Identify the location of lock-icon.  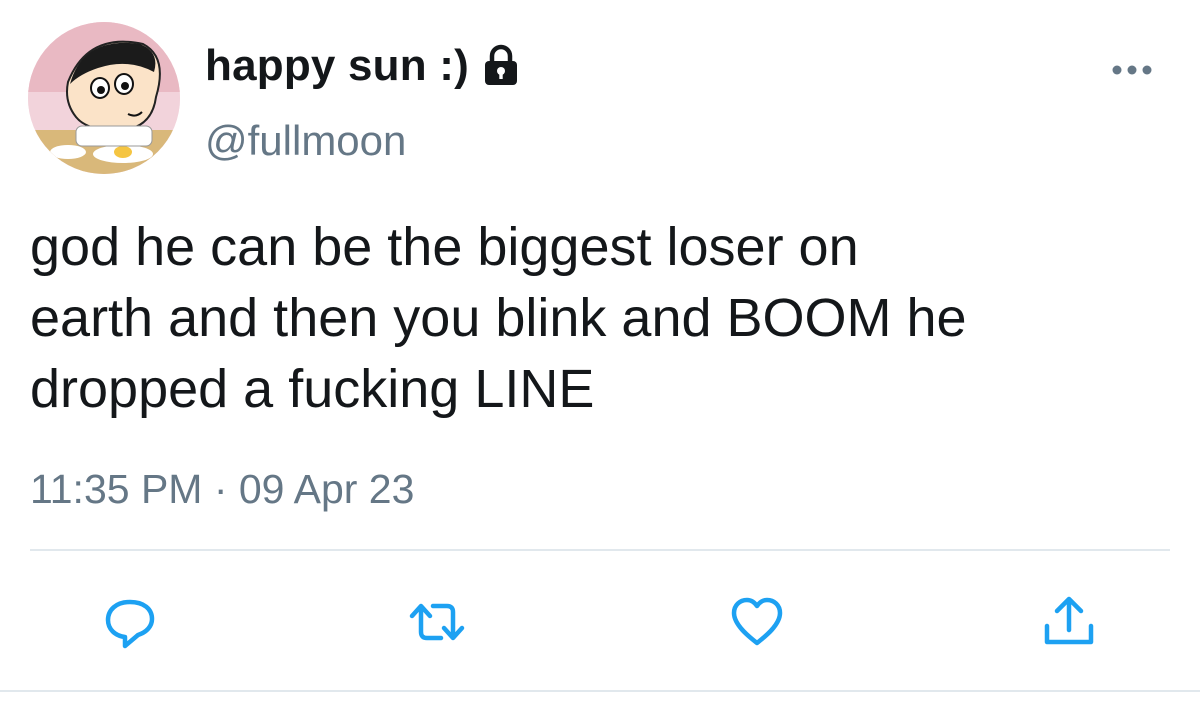
(501, 66).